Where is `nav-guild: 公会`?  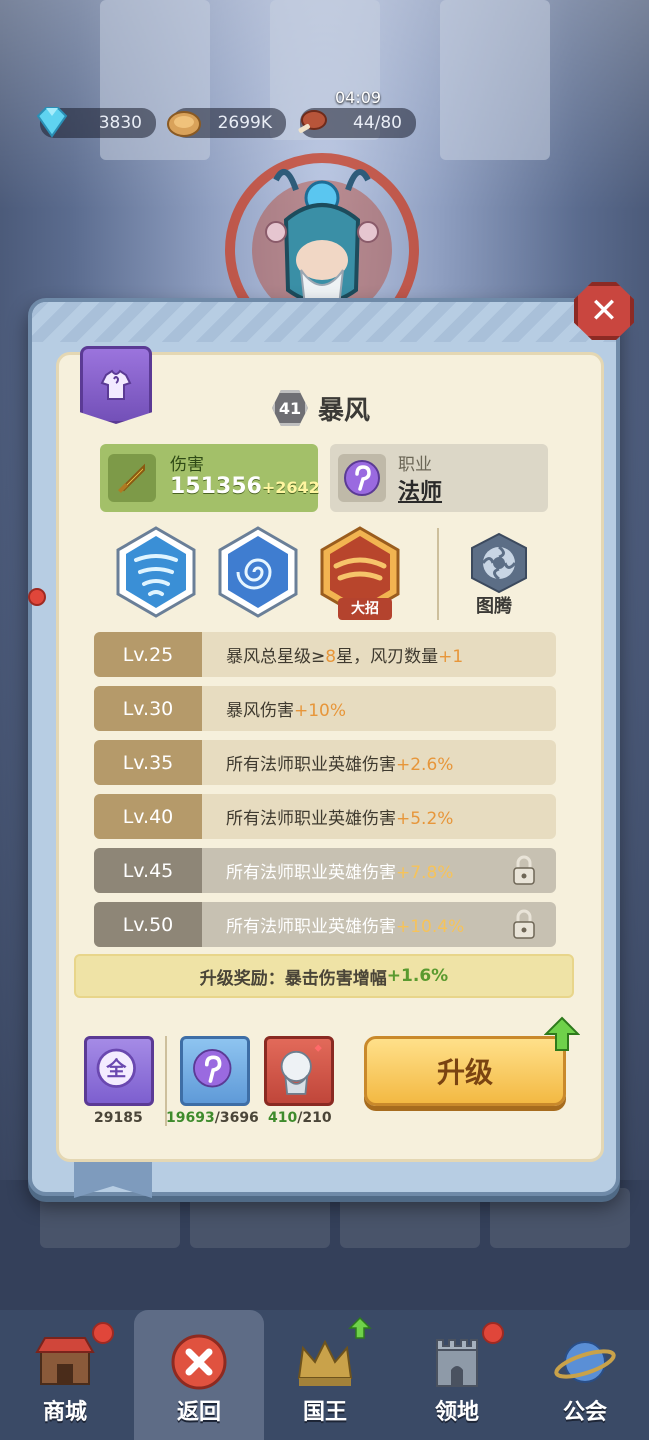
nav-guild: 公会 is located at coordinates (584, 1375).